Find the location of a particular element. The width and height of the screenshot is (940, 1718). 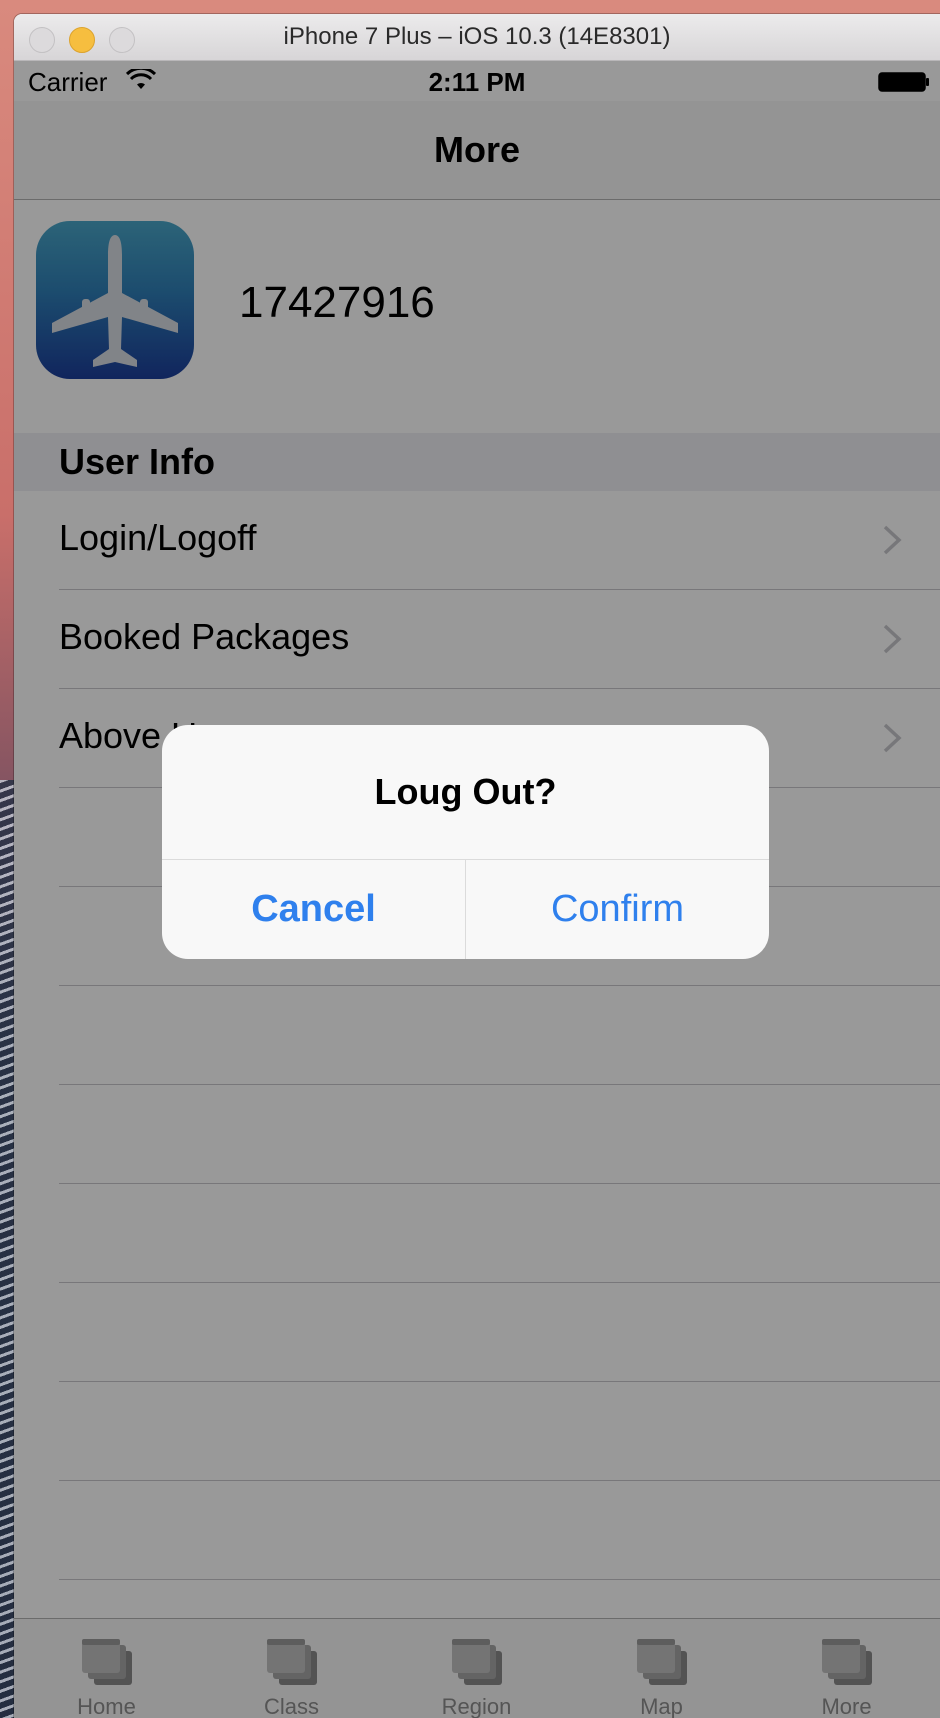

window-title: iPhone 7 Plus – iOS 10.3 (14E8301) is located at coordinates (477, 36).